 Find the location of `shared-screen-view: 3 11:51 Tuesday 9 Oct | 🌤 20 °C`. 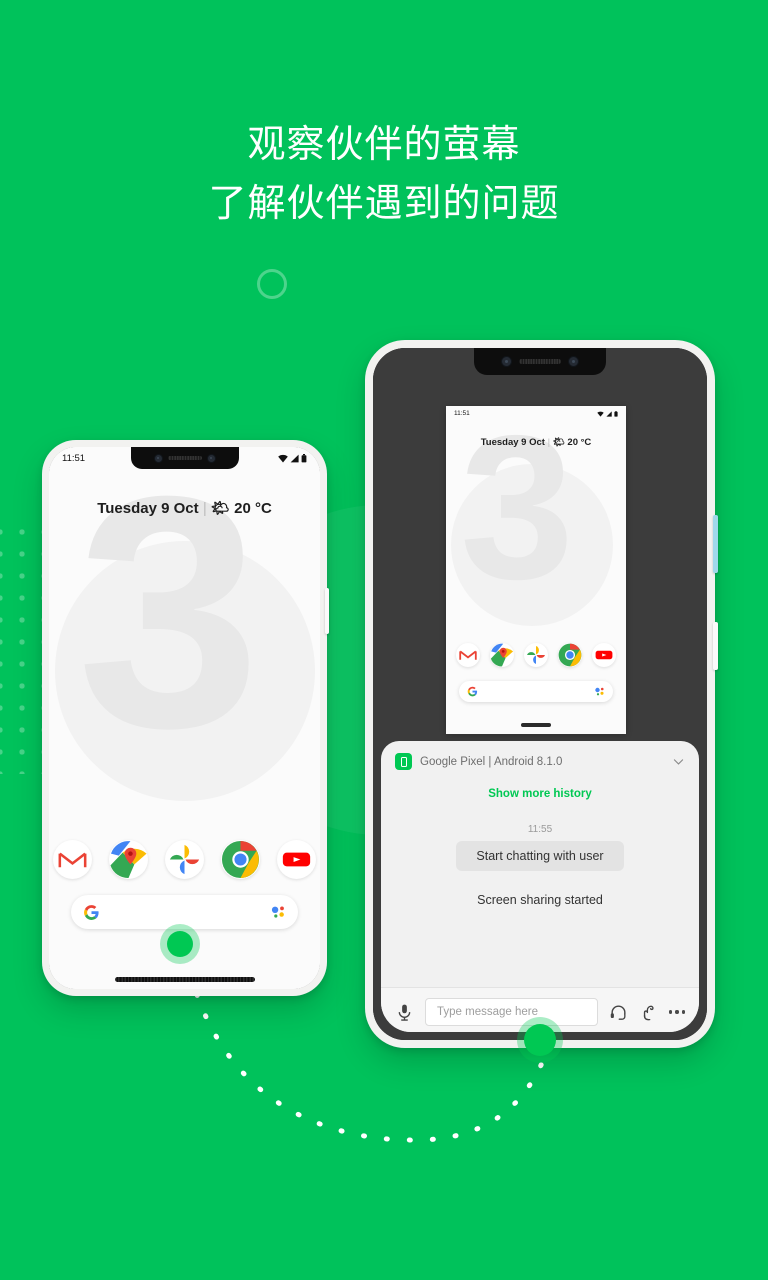

shared-screen-view: 3 11:51 Tuesday 9 Oct | 🌤 20 °C is located at coordinates (536, 570).